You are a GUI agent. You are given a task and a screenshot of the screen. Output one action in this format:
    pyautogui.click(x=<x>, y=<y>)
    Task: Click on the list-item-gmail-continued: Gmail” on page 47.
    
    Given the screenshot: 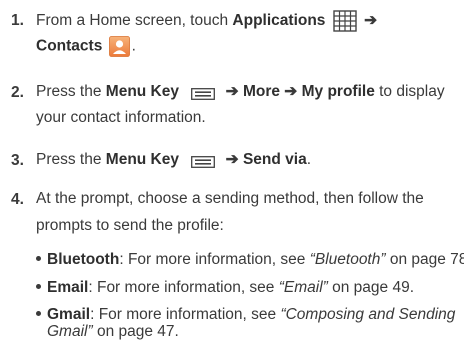 What is the action you would take?
    pyautogui.click(x=113, y=332)
    